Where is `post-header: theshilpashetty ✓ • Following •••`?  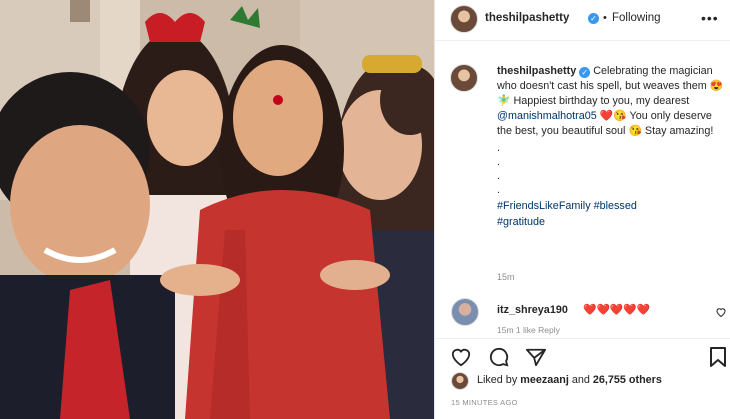
post-header: theshilpashetty ✓ • Following ••• is located at coordinates (582, 20).